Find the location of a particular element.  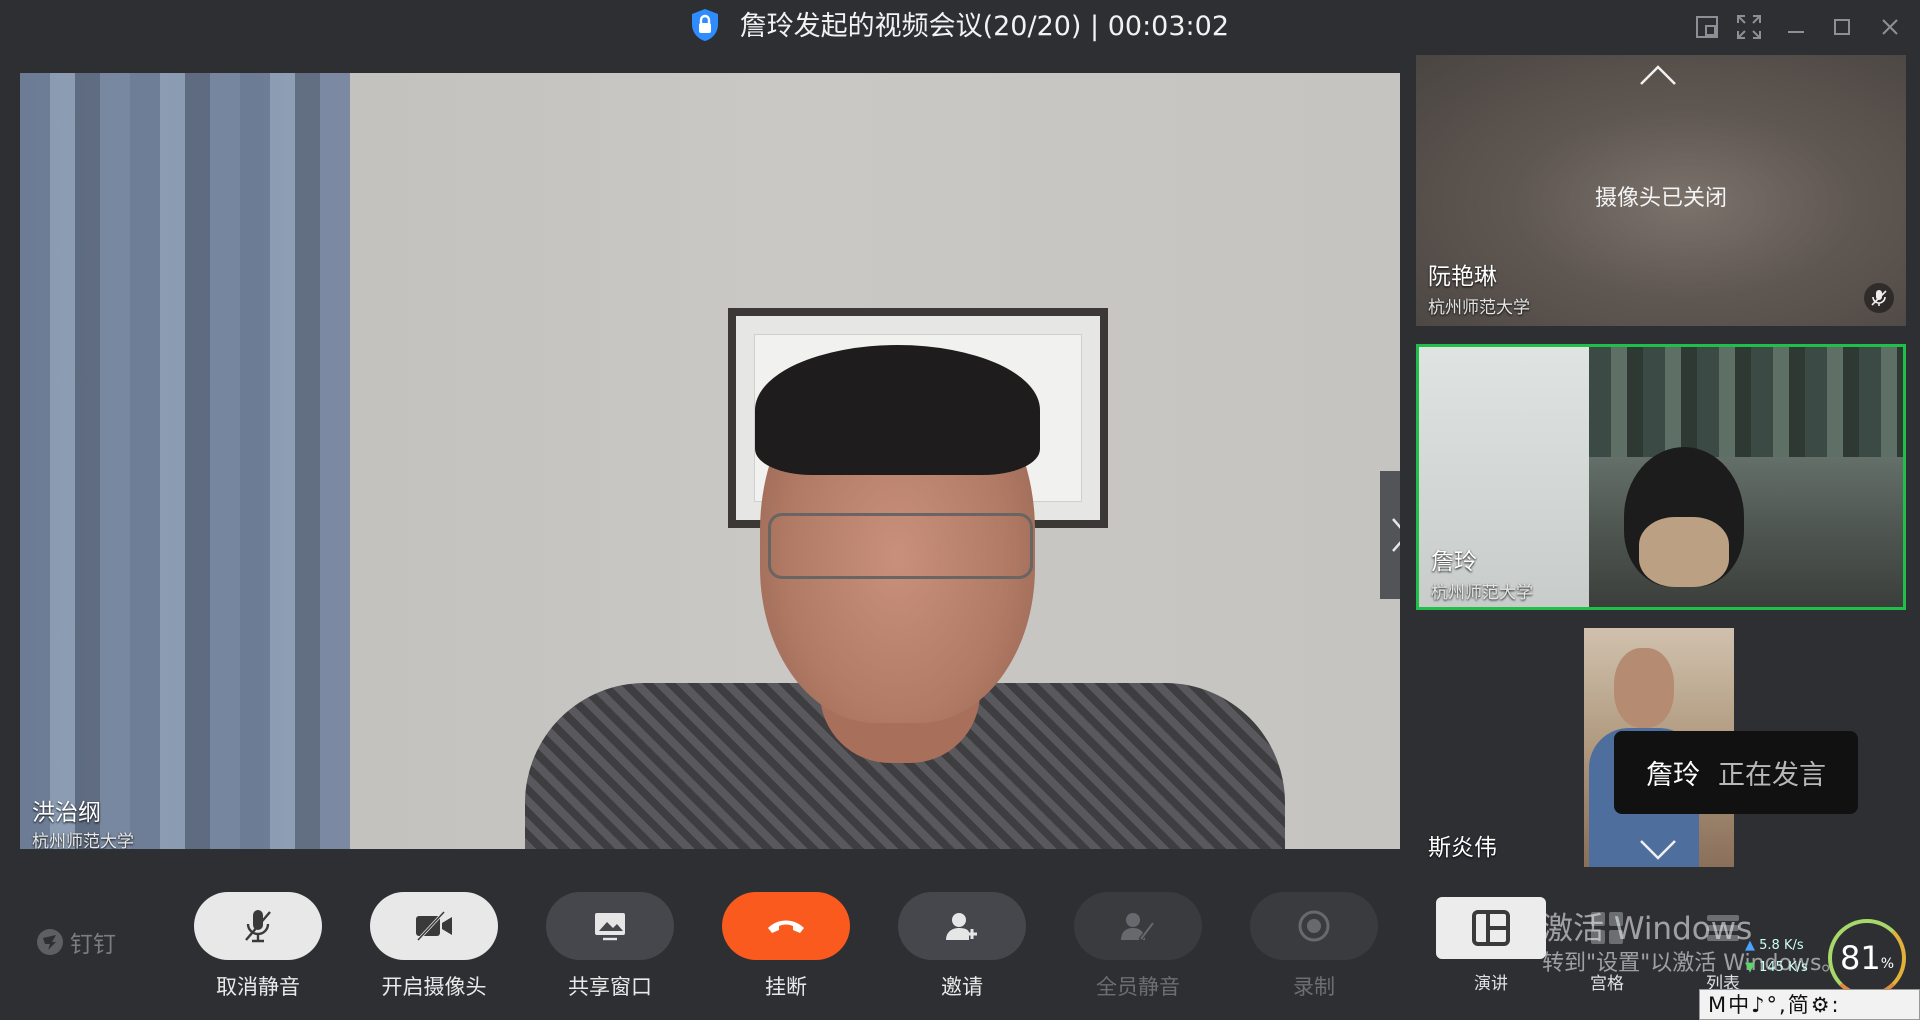

mute-all-icon is located at coordinates (1138, 927).